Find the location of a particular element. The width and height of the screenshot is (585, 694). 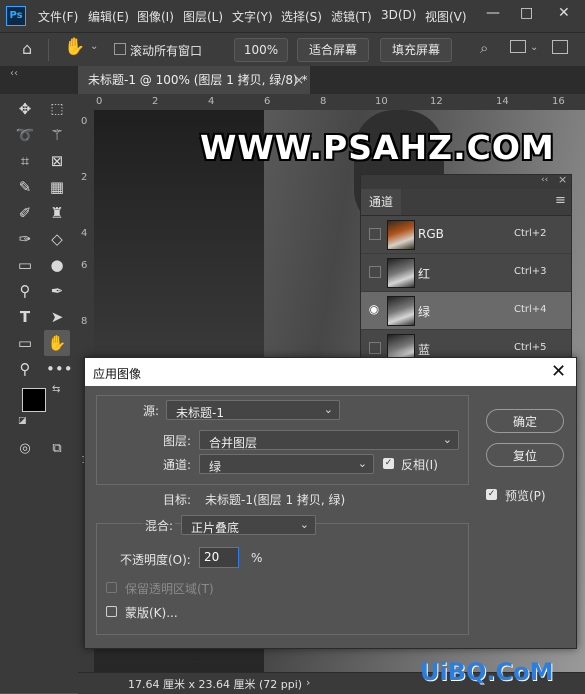

marquee-tool-icon: ⬚ is located at coordinates (57, 109).